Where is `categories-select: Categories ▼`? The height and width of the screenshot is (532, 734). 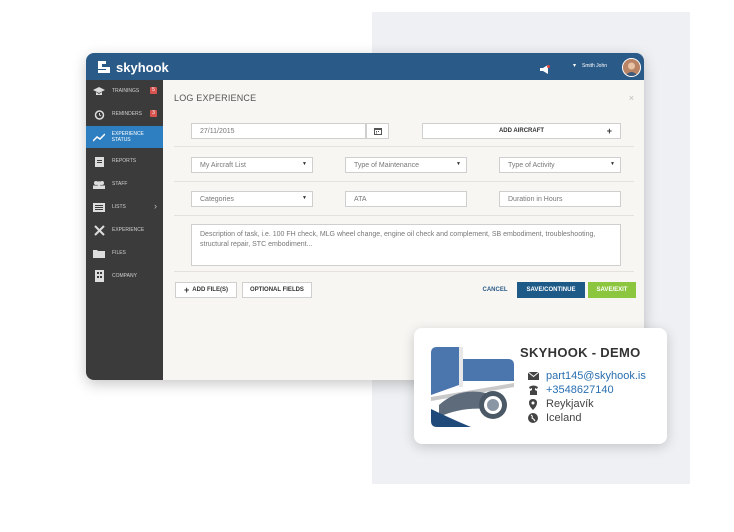 categories-select: Categories ▼ is located at coordinates (252, 199).